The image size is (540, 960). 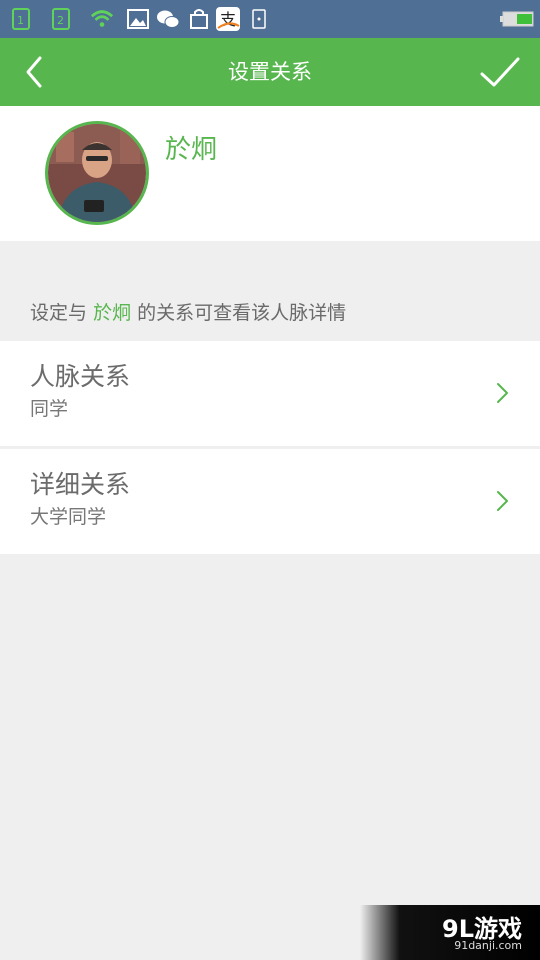 What do you see at coordinates (112, 313) in the screenshot?
I see `hint-name: 於炯` at bounding box center [112, 313].